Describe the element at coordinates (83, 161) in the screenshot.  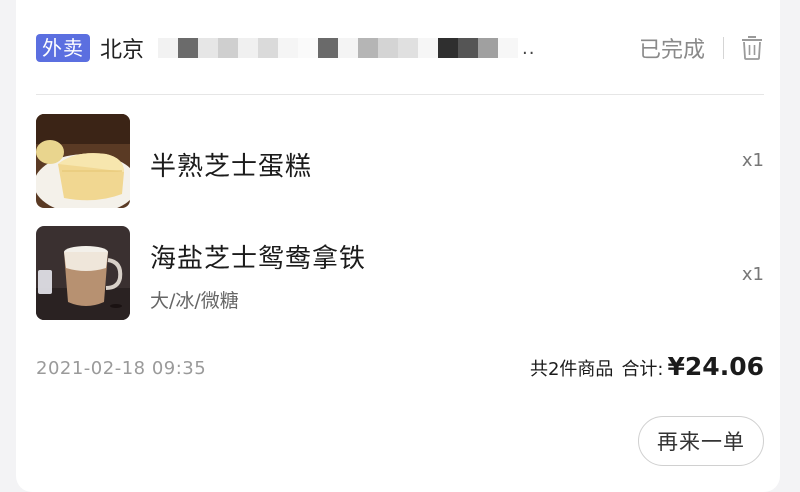
I see `cheesecake-image` at that location.